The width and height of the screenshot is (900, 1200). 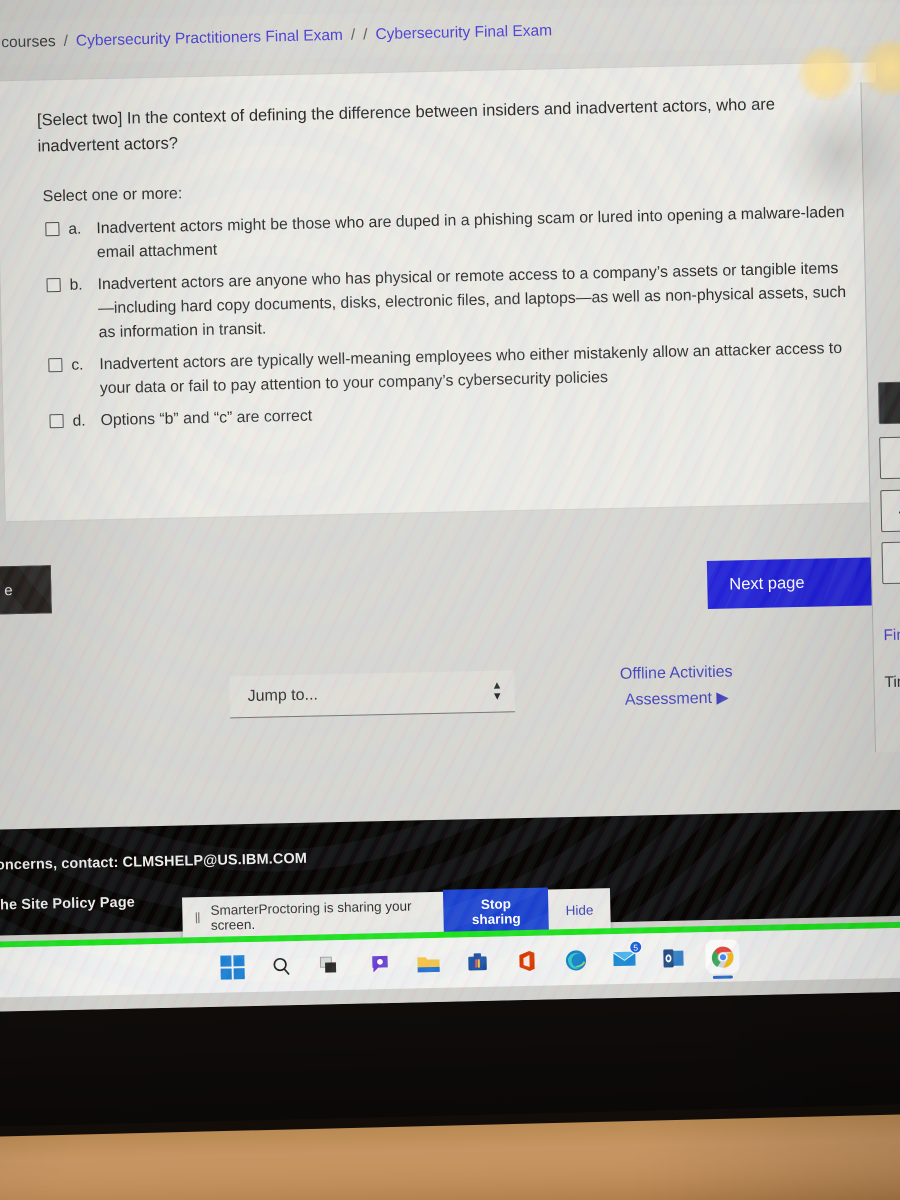 What do you see at coordinates (214, 861) in the screenshot?
I see `footer-contact-email: CLMSHELP@US.IBM.COM` at bounding box center [214, 861].